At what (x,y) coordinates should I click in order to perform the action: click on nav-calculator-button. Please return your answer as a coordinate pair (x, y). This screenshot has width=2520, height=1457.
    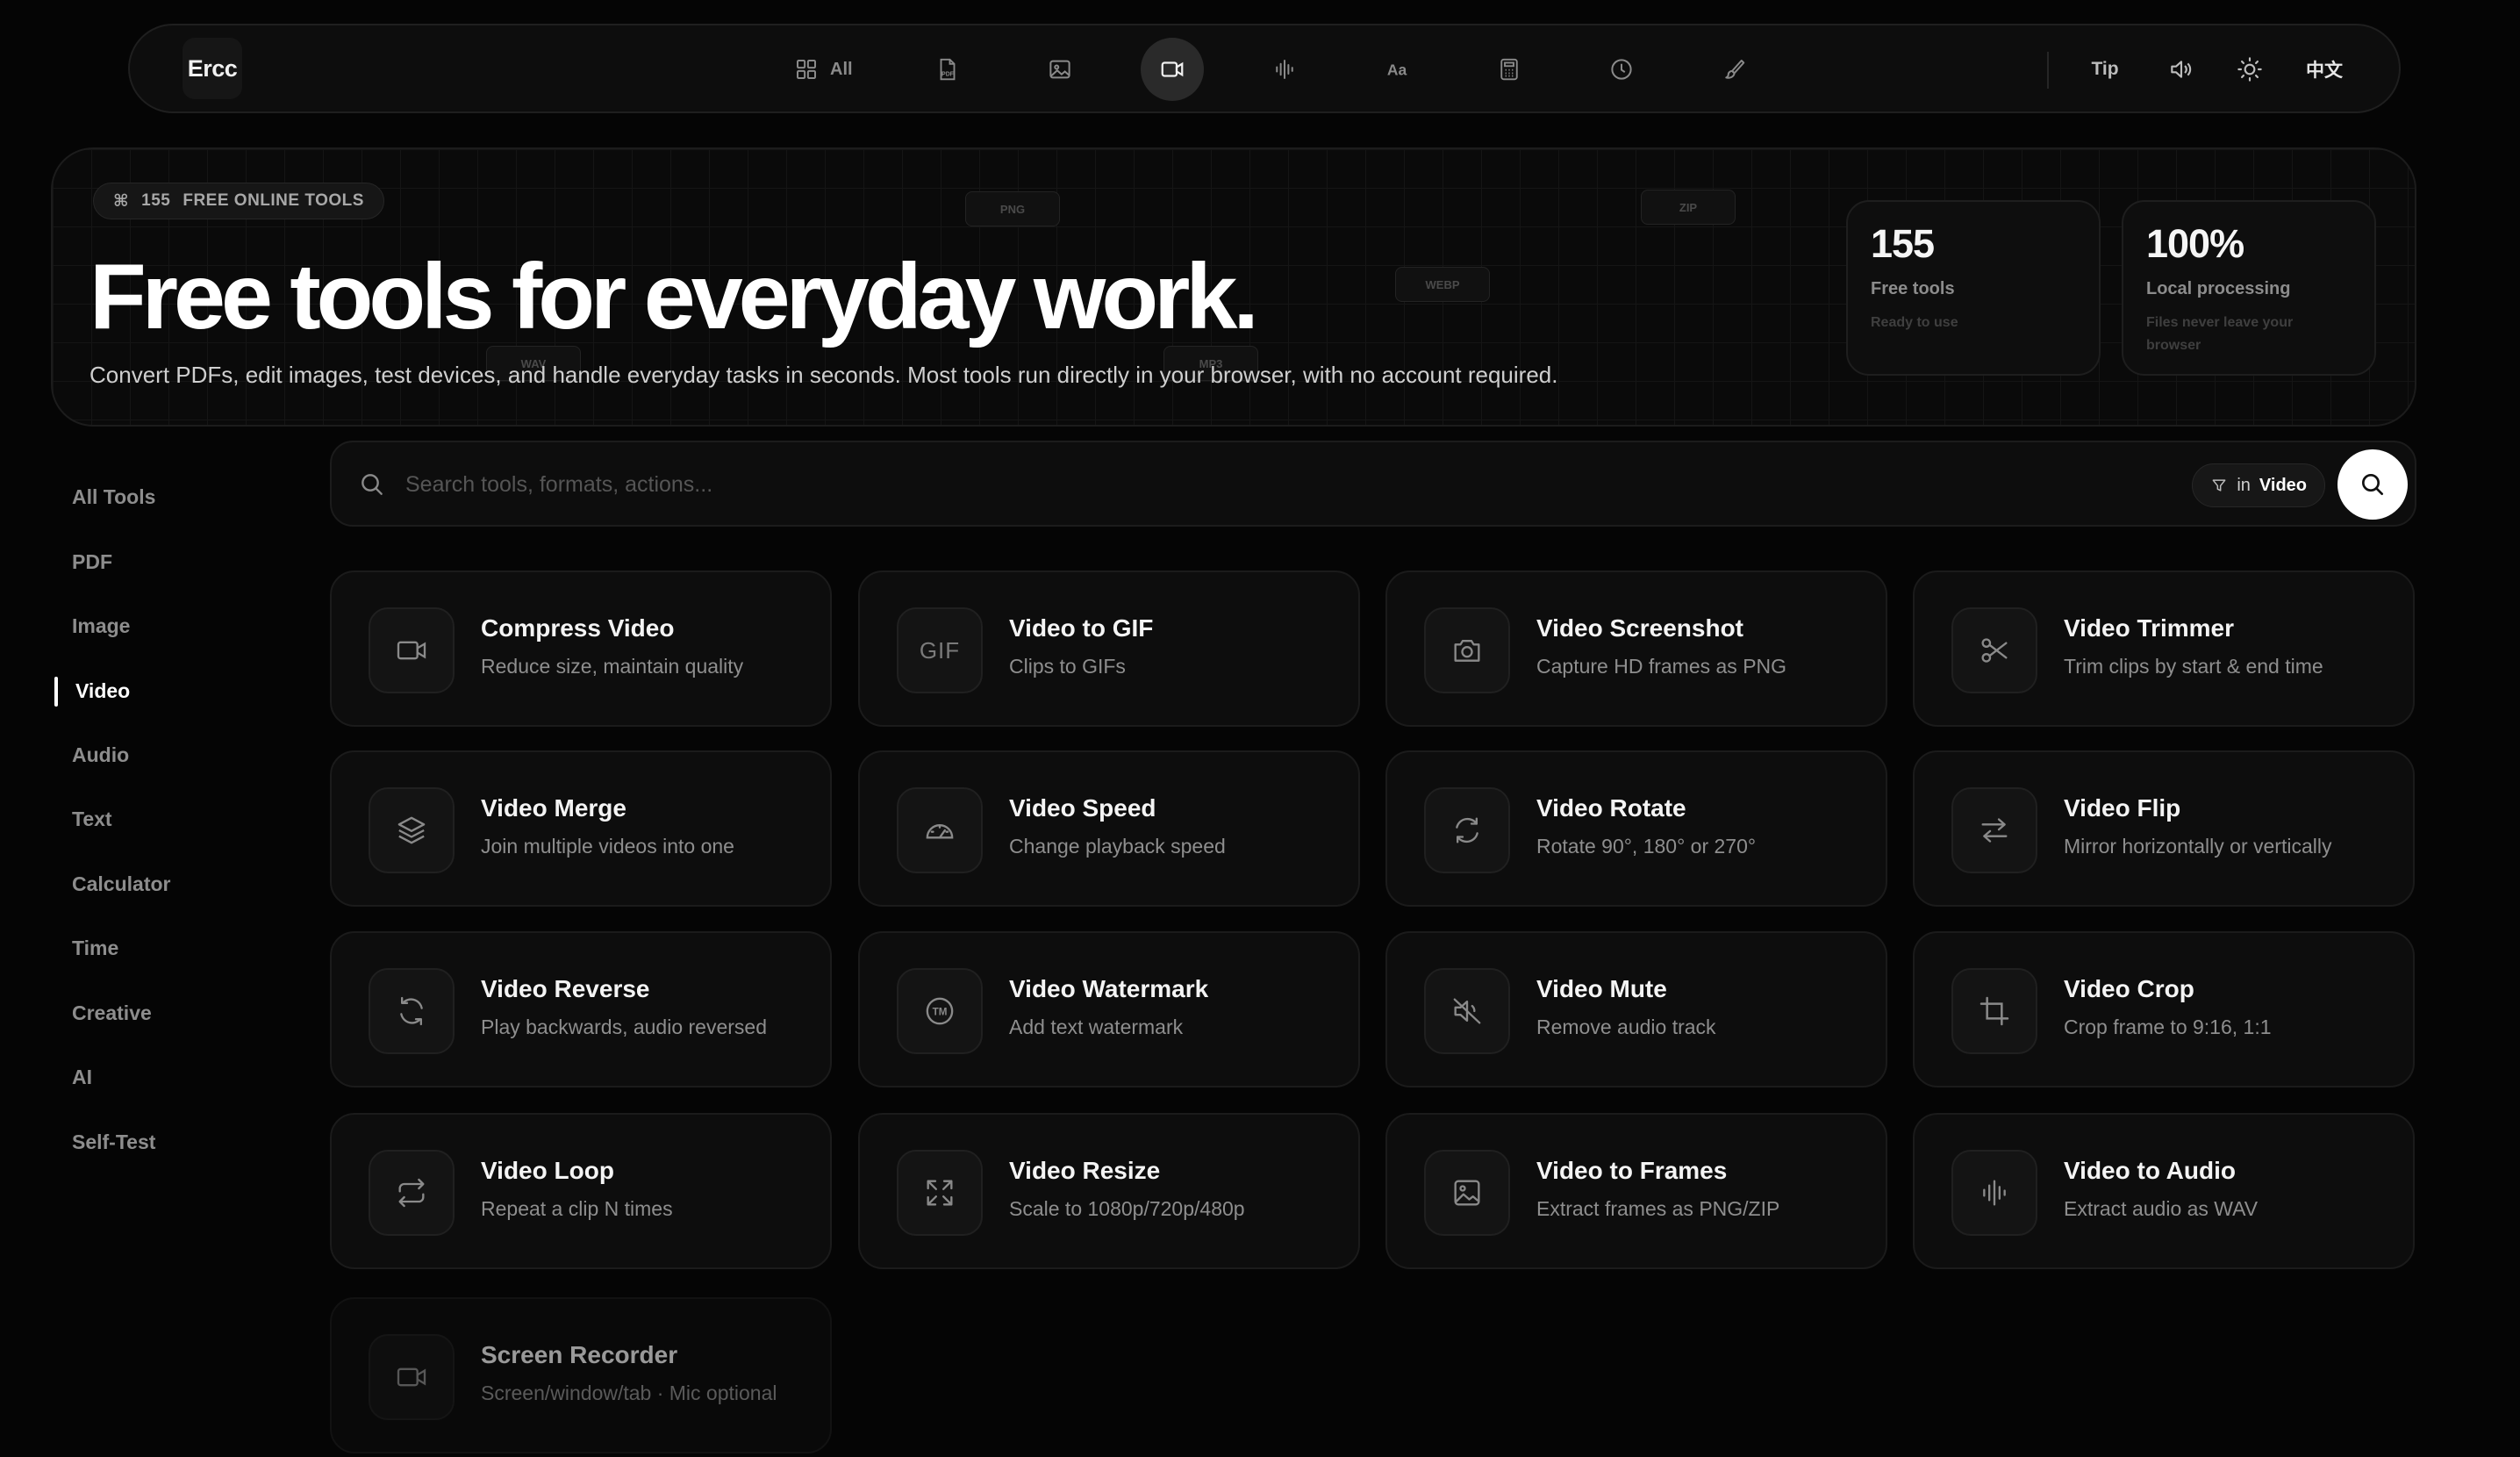
    Looking at the image, I should click on (1509, 69).